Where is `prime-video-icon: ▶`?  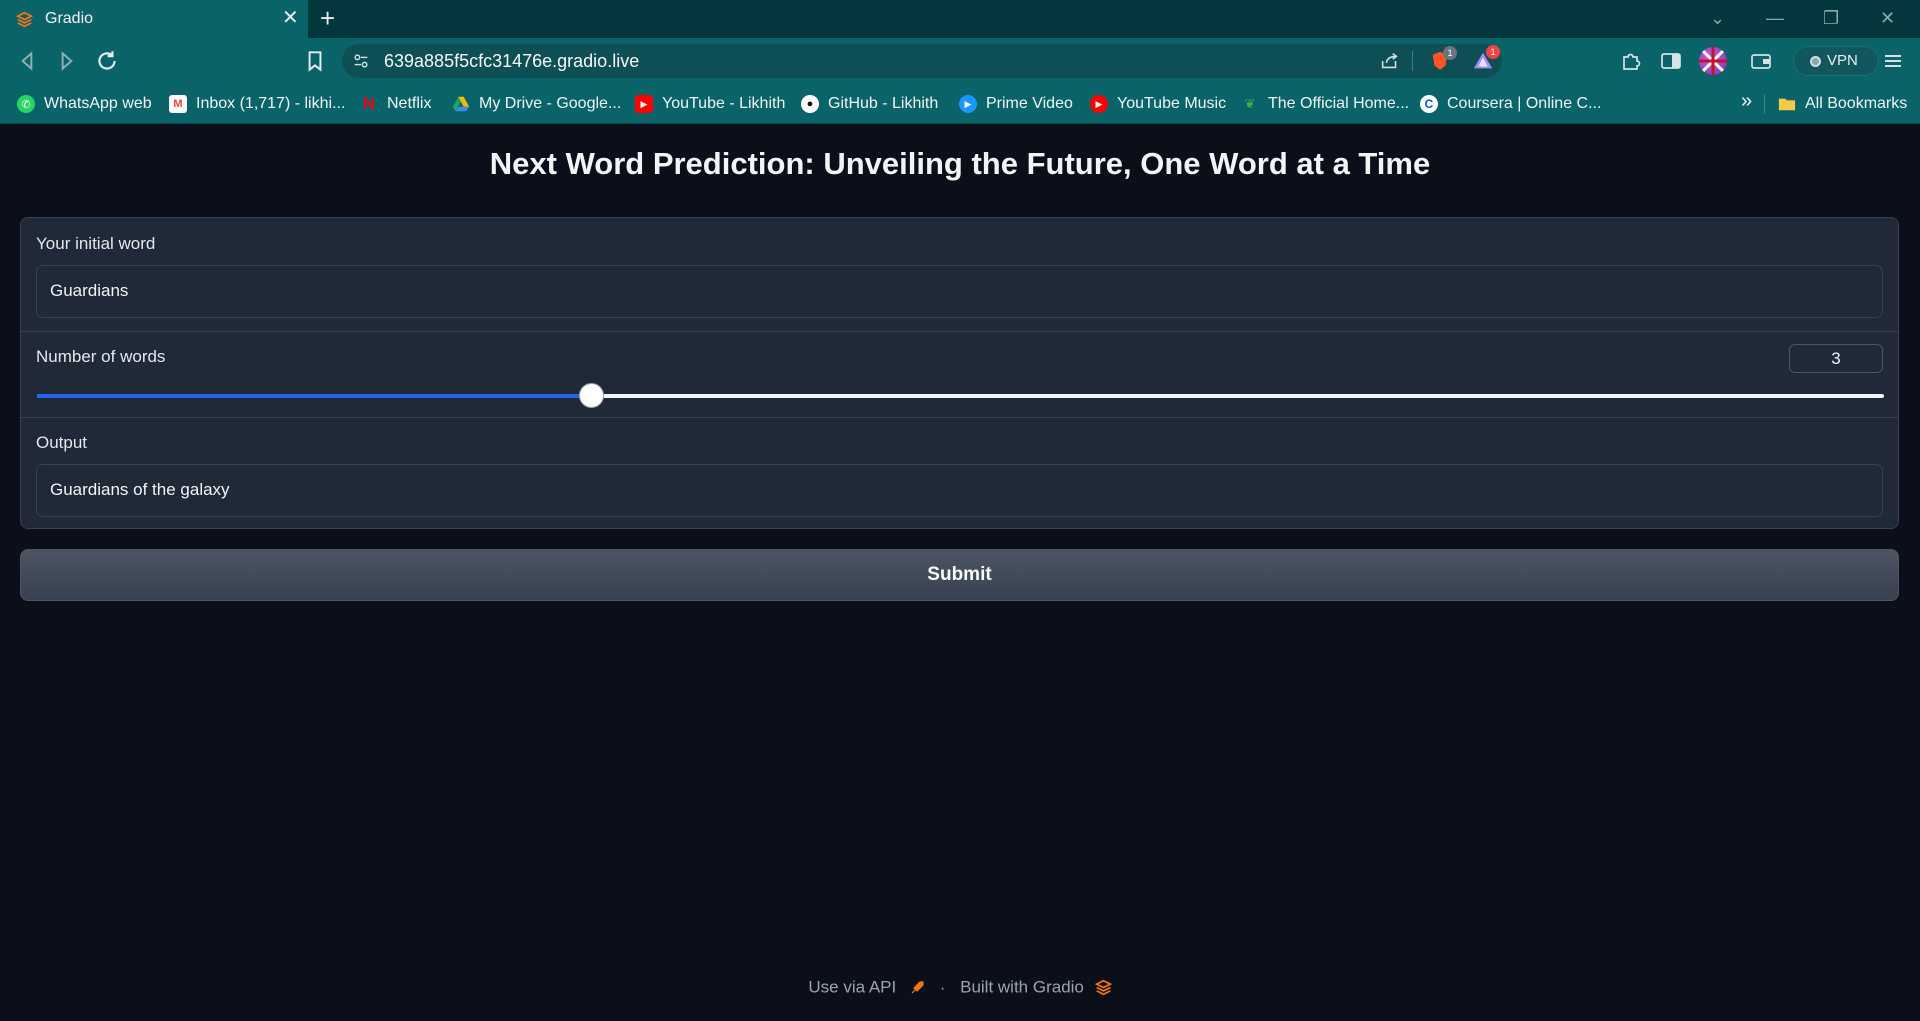 prime-video-icon: ▶ is located at coordinates (968, 104).